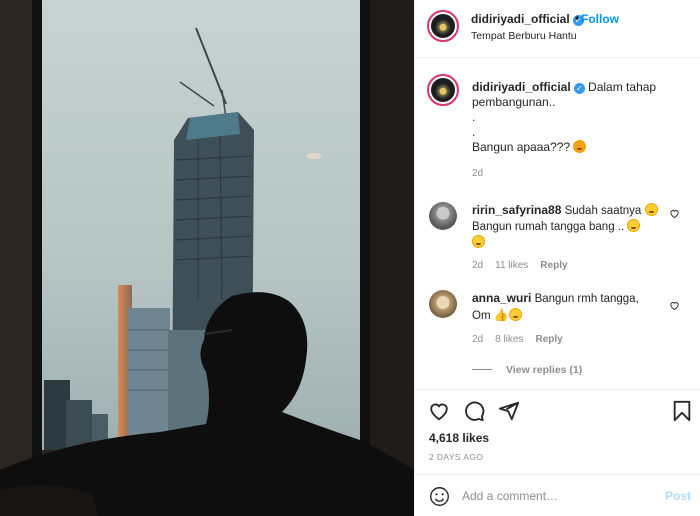 This screenshot has height=516, width=700. What do you see at coordinates (443, 90) in the screenshot?
I see `caption-avatar` at bounding box center [443, 90].